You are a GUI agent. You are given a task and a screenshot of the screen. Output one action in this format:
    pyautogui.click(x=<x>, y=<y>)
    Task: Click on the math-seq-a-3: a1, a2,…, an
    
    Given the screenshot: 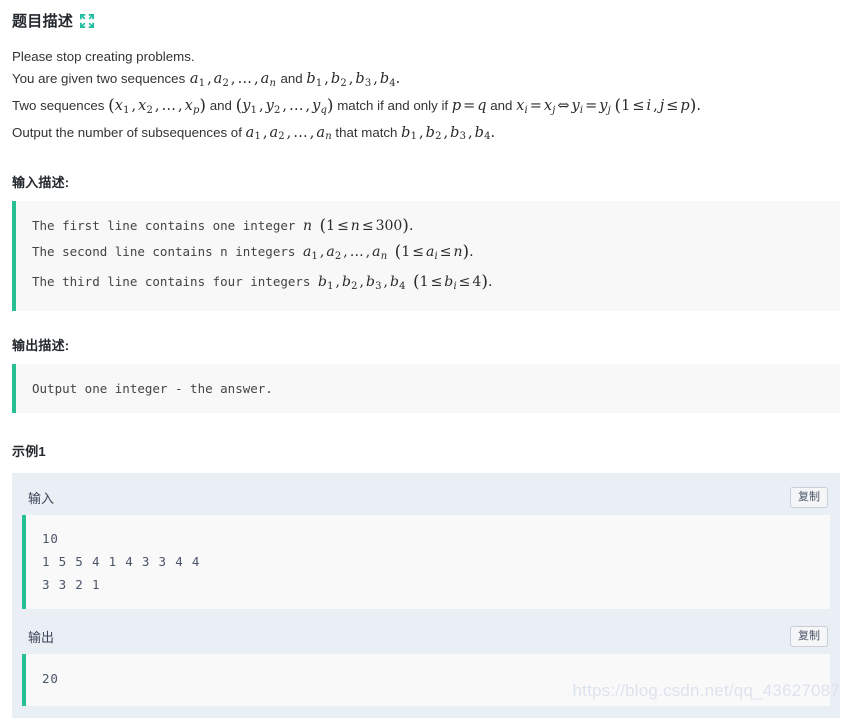 What is the action you would take?
    pyautogui.click(x=345, y=253)
    